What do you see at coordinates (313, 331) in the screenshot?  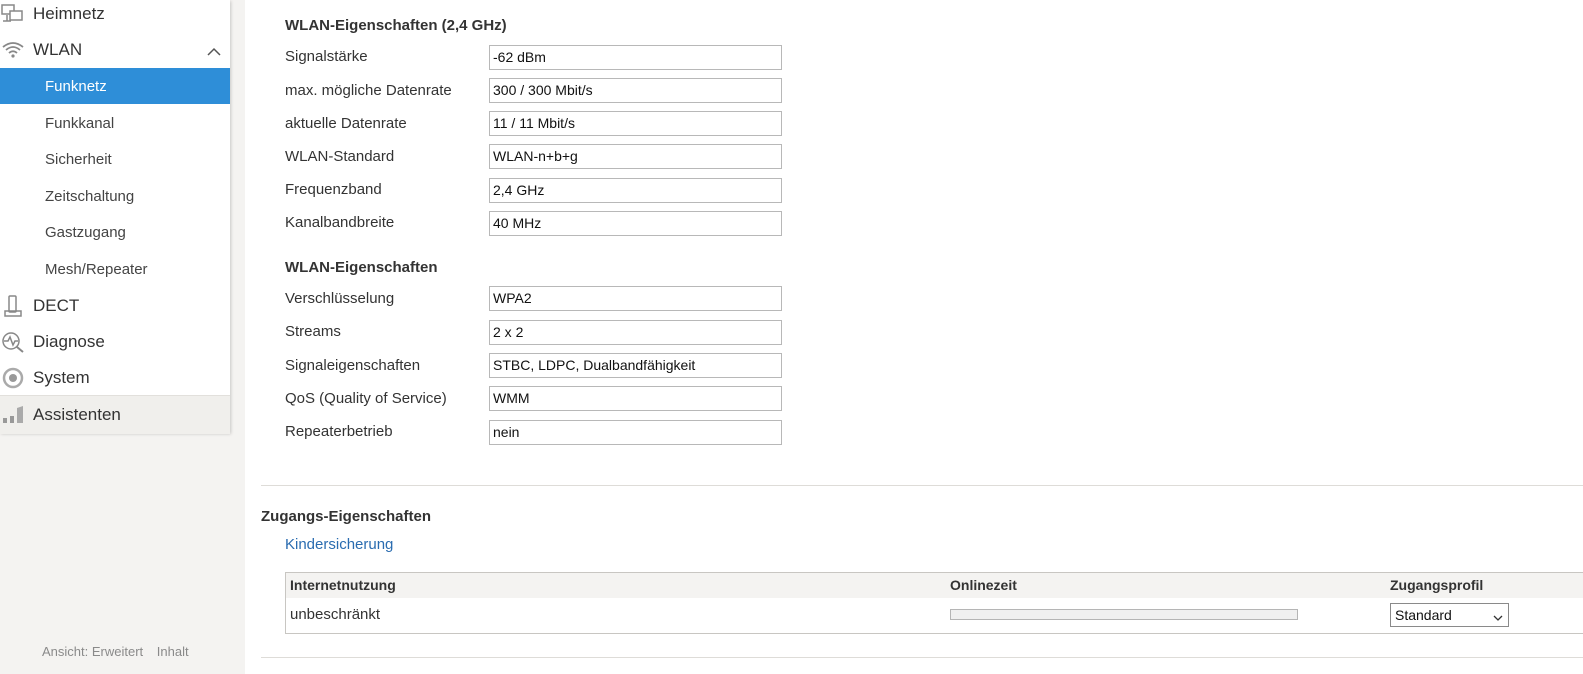 I see `row-label: Streams` at bounding box center [313, 331].